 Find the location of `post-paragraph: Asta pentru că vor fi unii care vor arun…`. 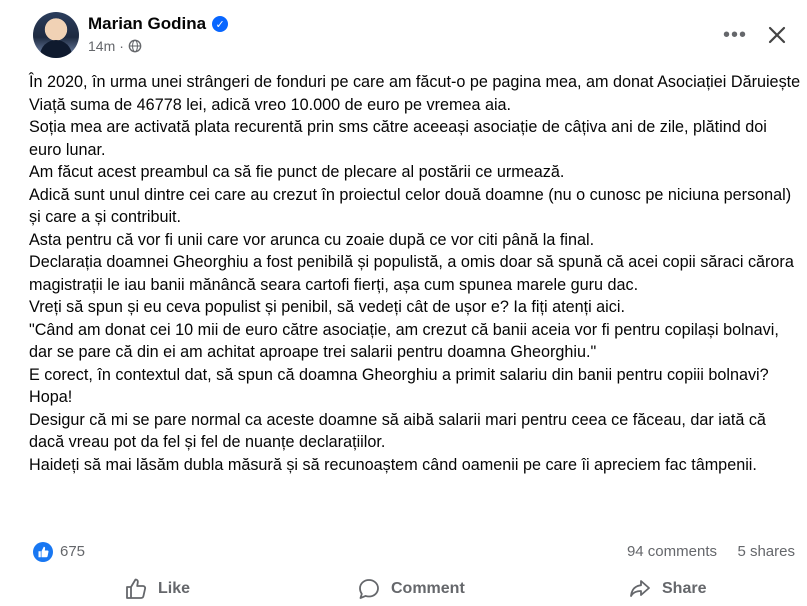

post-paragraph: Asta pentru că vor fi unii care vor arun… is located at coordinates (312, 239).